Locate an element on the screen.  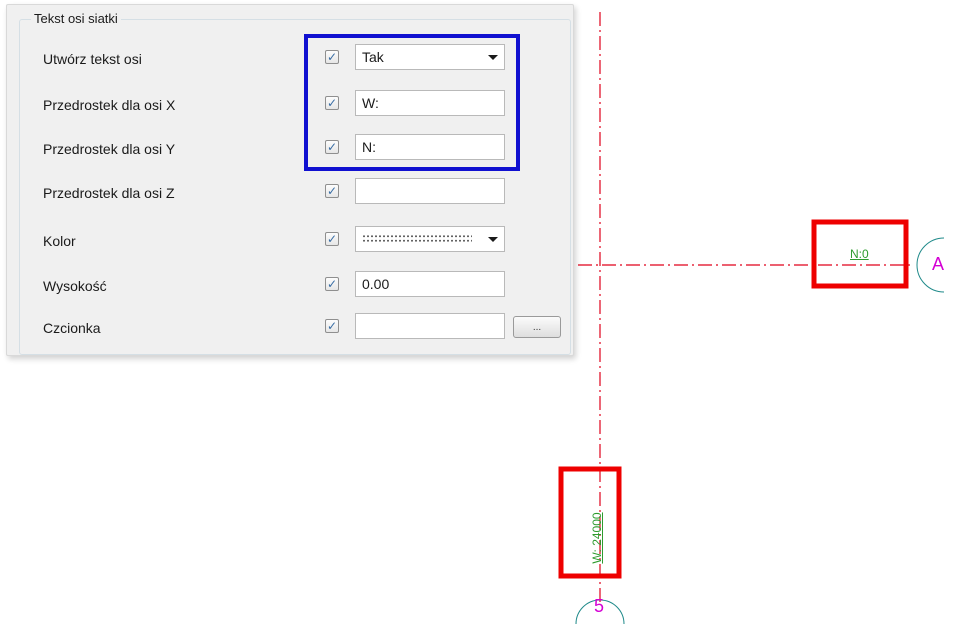
row-label: Przedrostek dla osi X is located at coordinates (109, 105).